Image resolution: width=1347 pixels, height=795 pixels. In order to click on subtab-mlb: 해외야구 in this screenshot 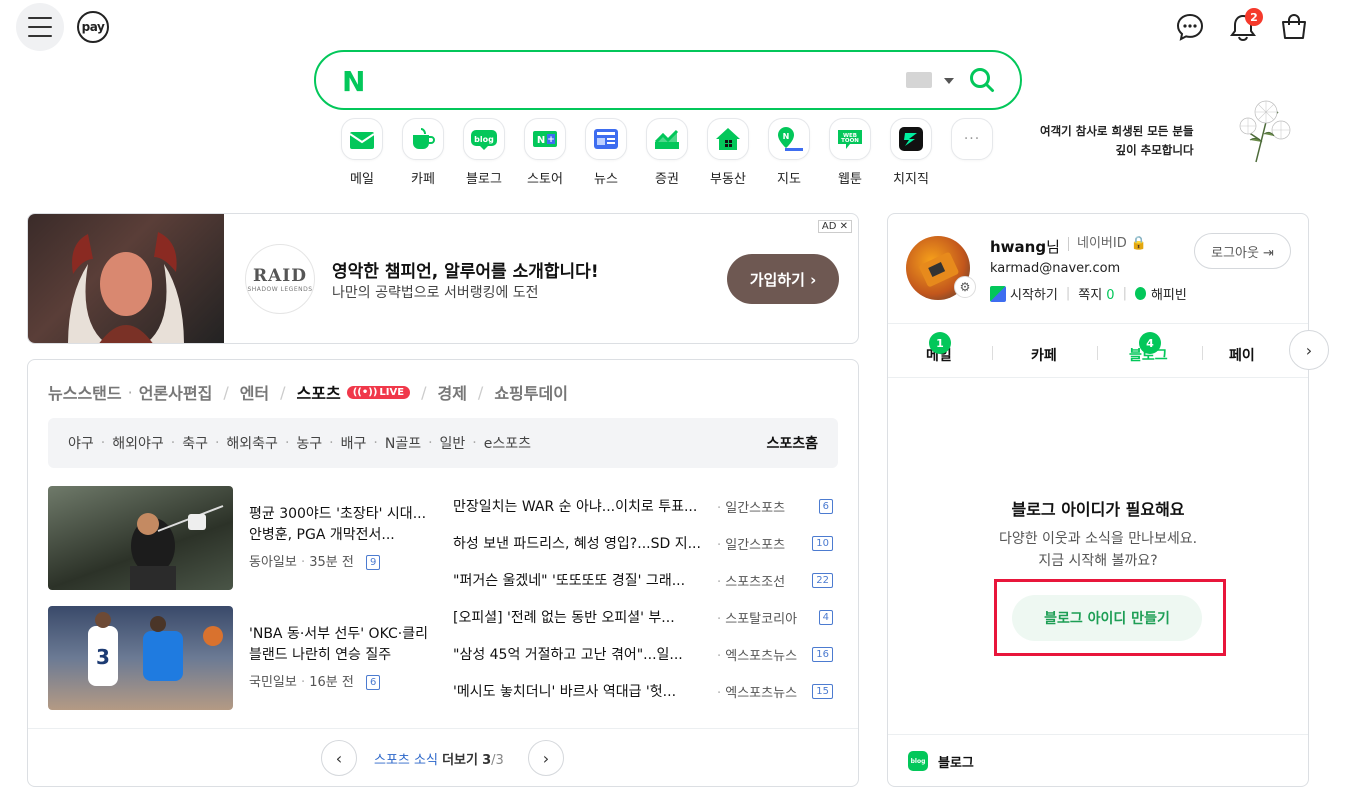, I will do `click(138, 443)`.